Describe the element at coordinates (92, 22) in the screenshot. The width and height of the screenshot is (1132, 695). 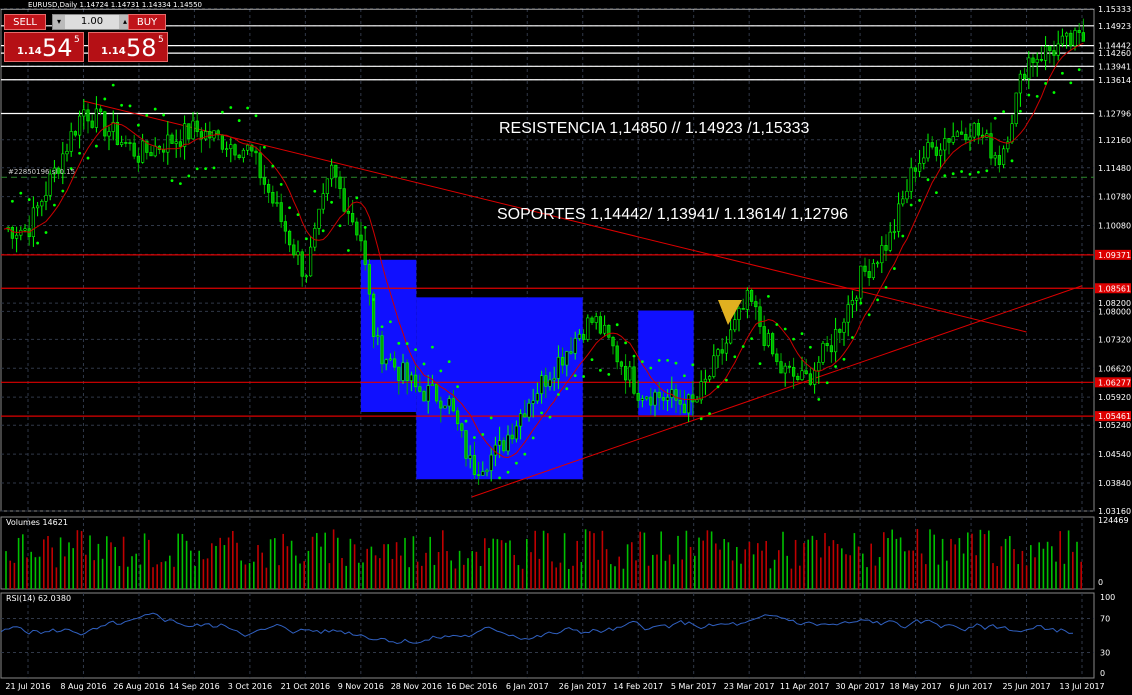
I see `lot-size-field: ▾ 1.00 ▴` at that location.